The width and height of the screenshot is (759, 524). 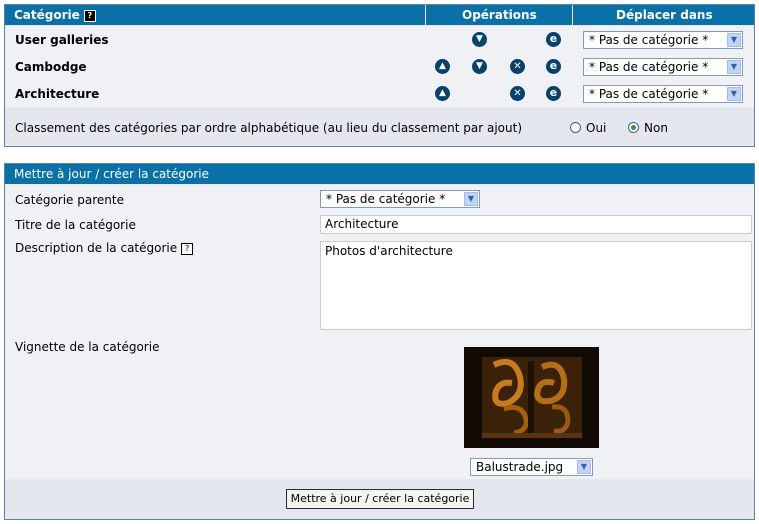 I want to click on parent-category-select: * Pas de catégorie * ▼, so click(x=400, y=199).